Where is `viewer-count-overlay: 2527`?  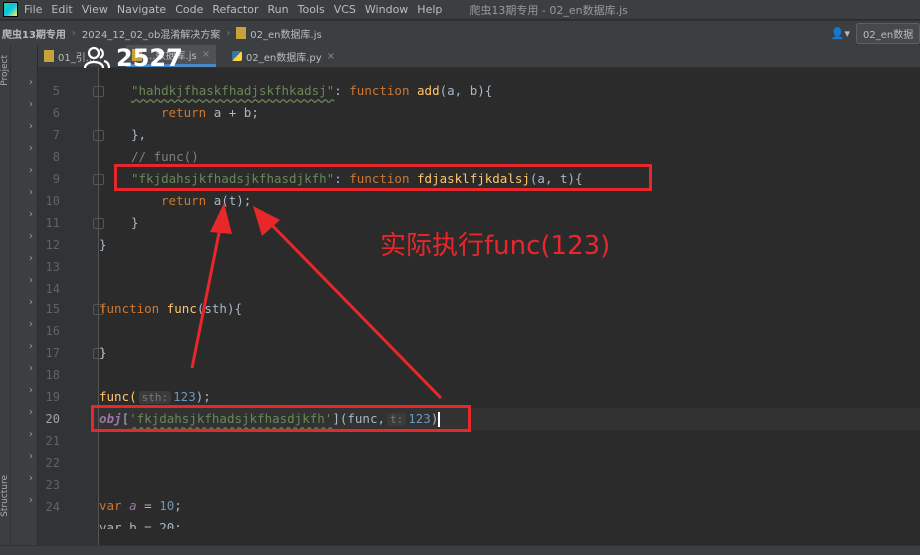 viewer-count-overlay: 2527 is located at coordinates (133, 58).